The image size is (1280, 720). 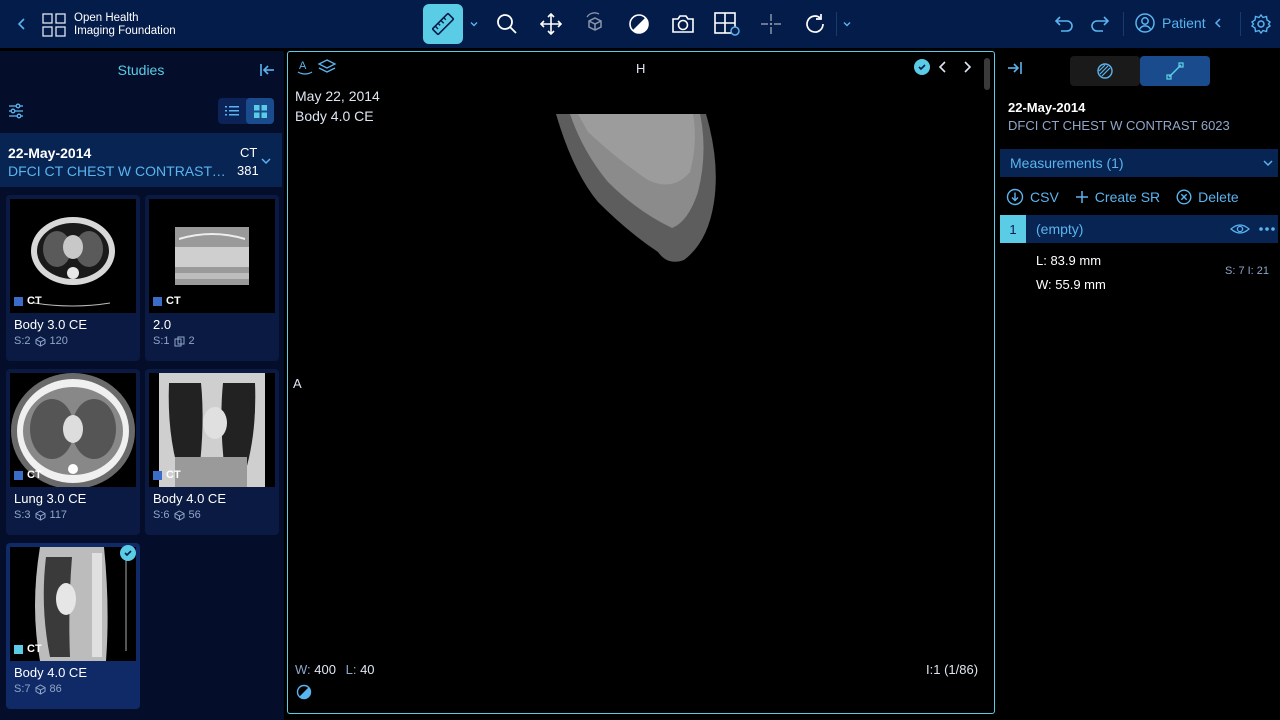 I want to click on series-meta: S:1 2, so click(x=174, y=341).